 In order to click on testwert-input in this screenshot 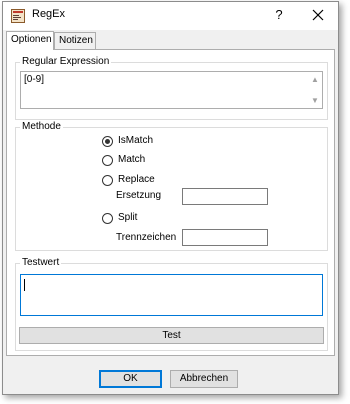, I will do `click(171, 295)`.